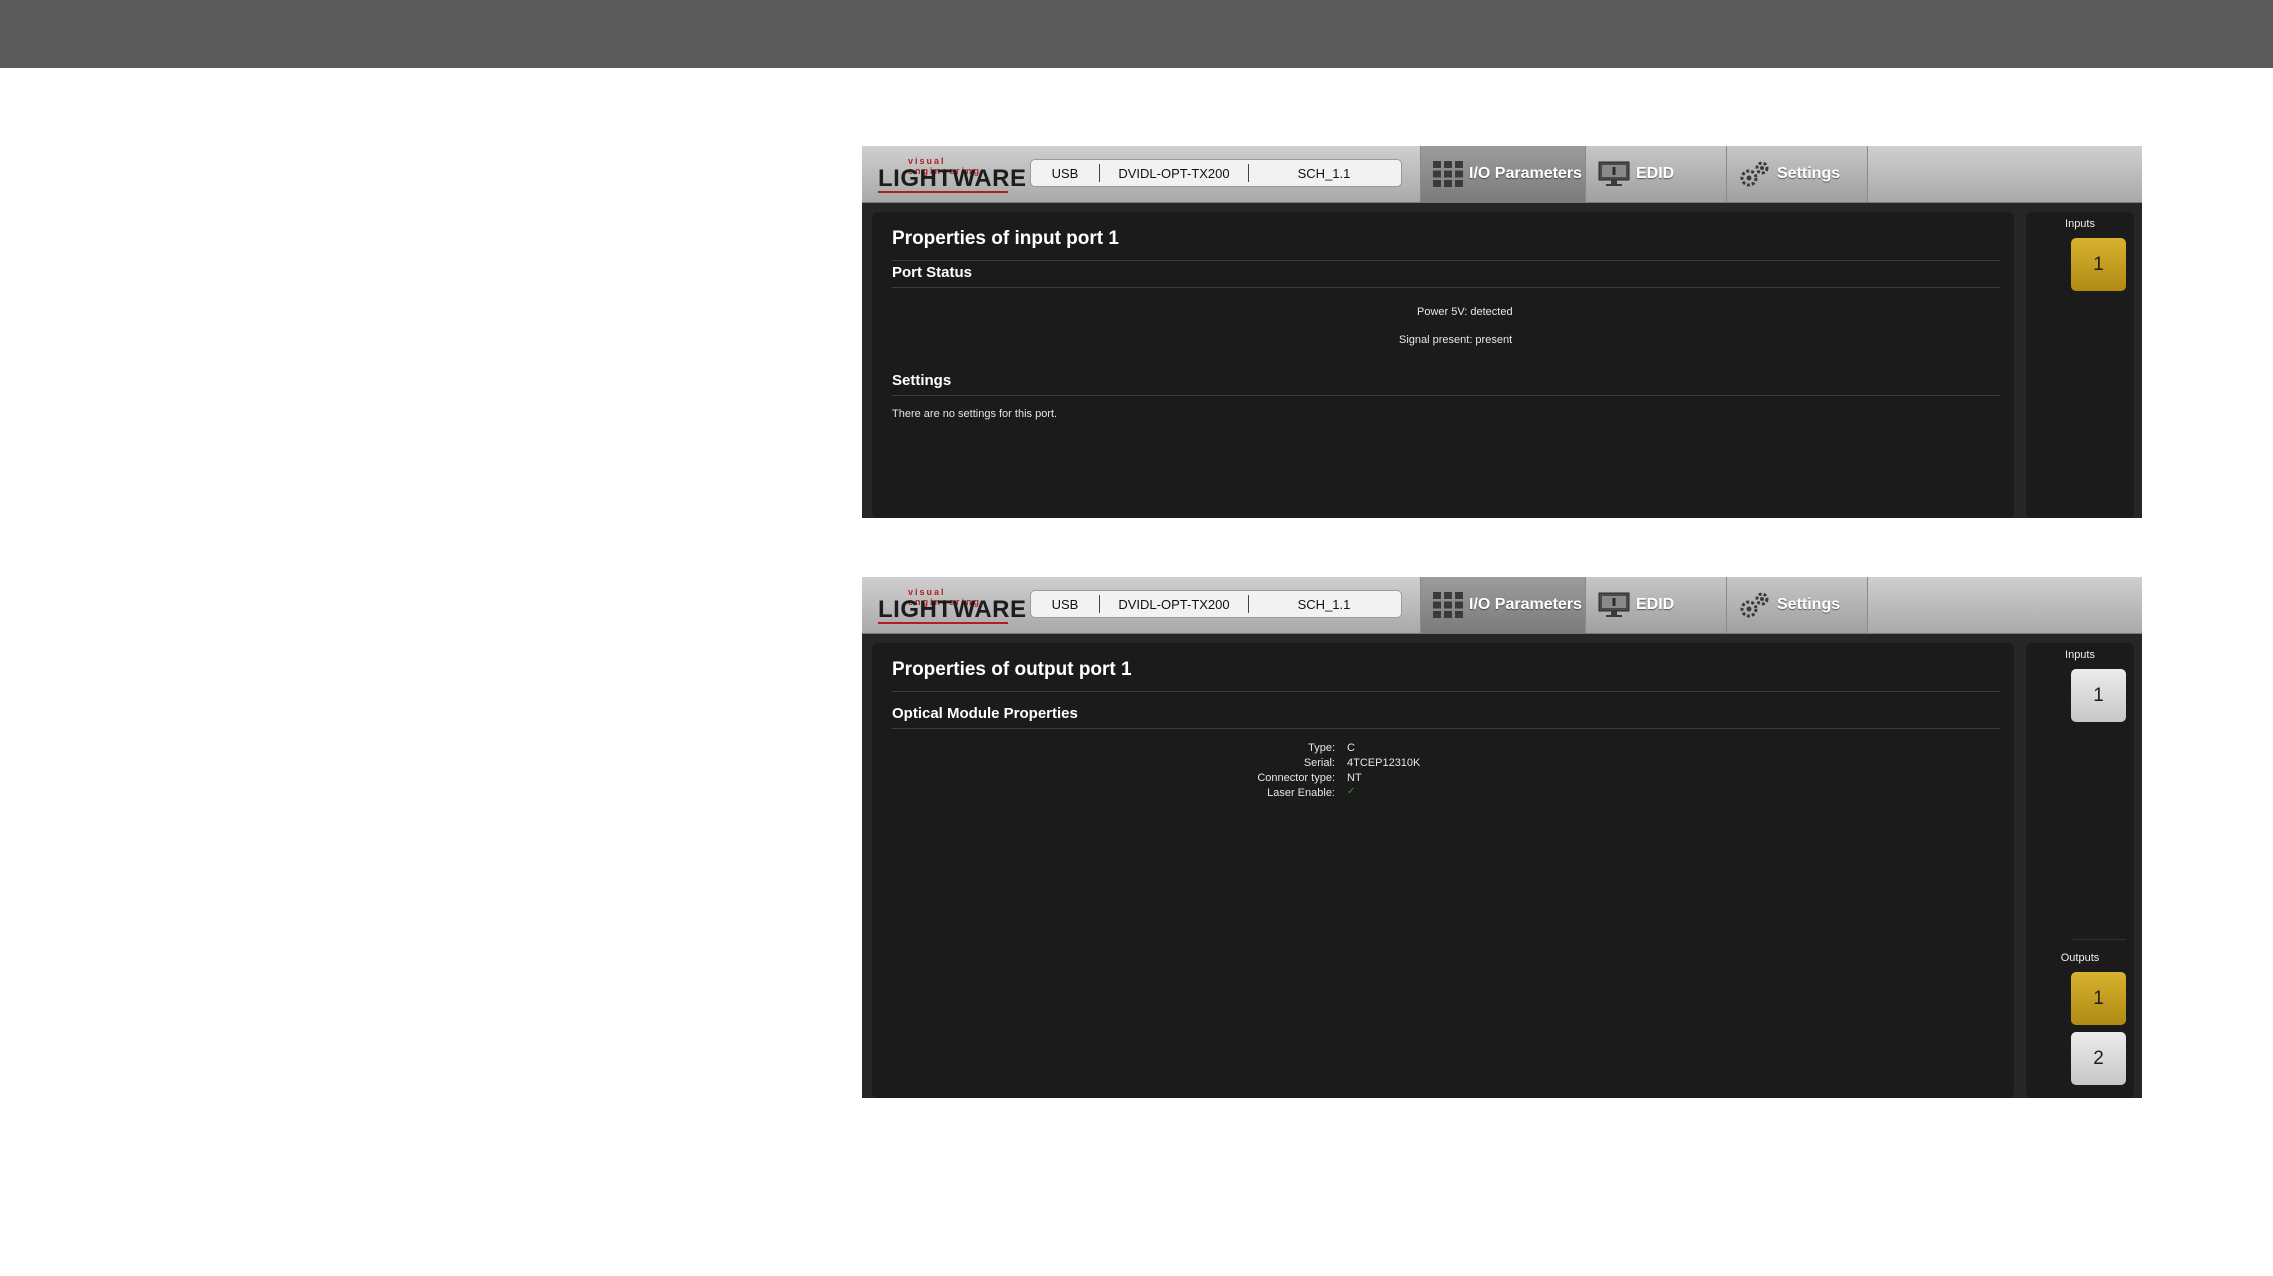 This screenshot has width=2273, height=1276. What do you see at coordinates (932, 272) in the screenshot?
I see `port-status-heading: Port Status` at bounding box center [932, 272].